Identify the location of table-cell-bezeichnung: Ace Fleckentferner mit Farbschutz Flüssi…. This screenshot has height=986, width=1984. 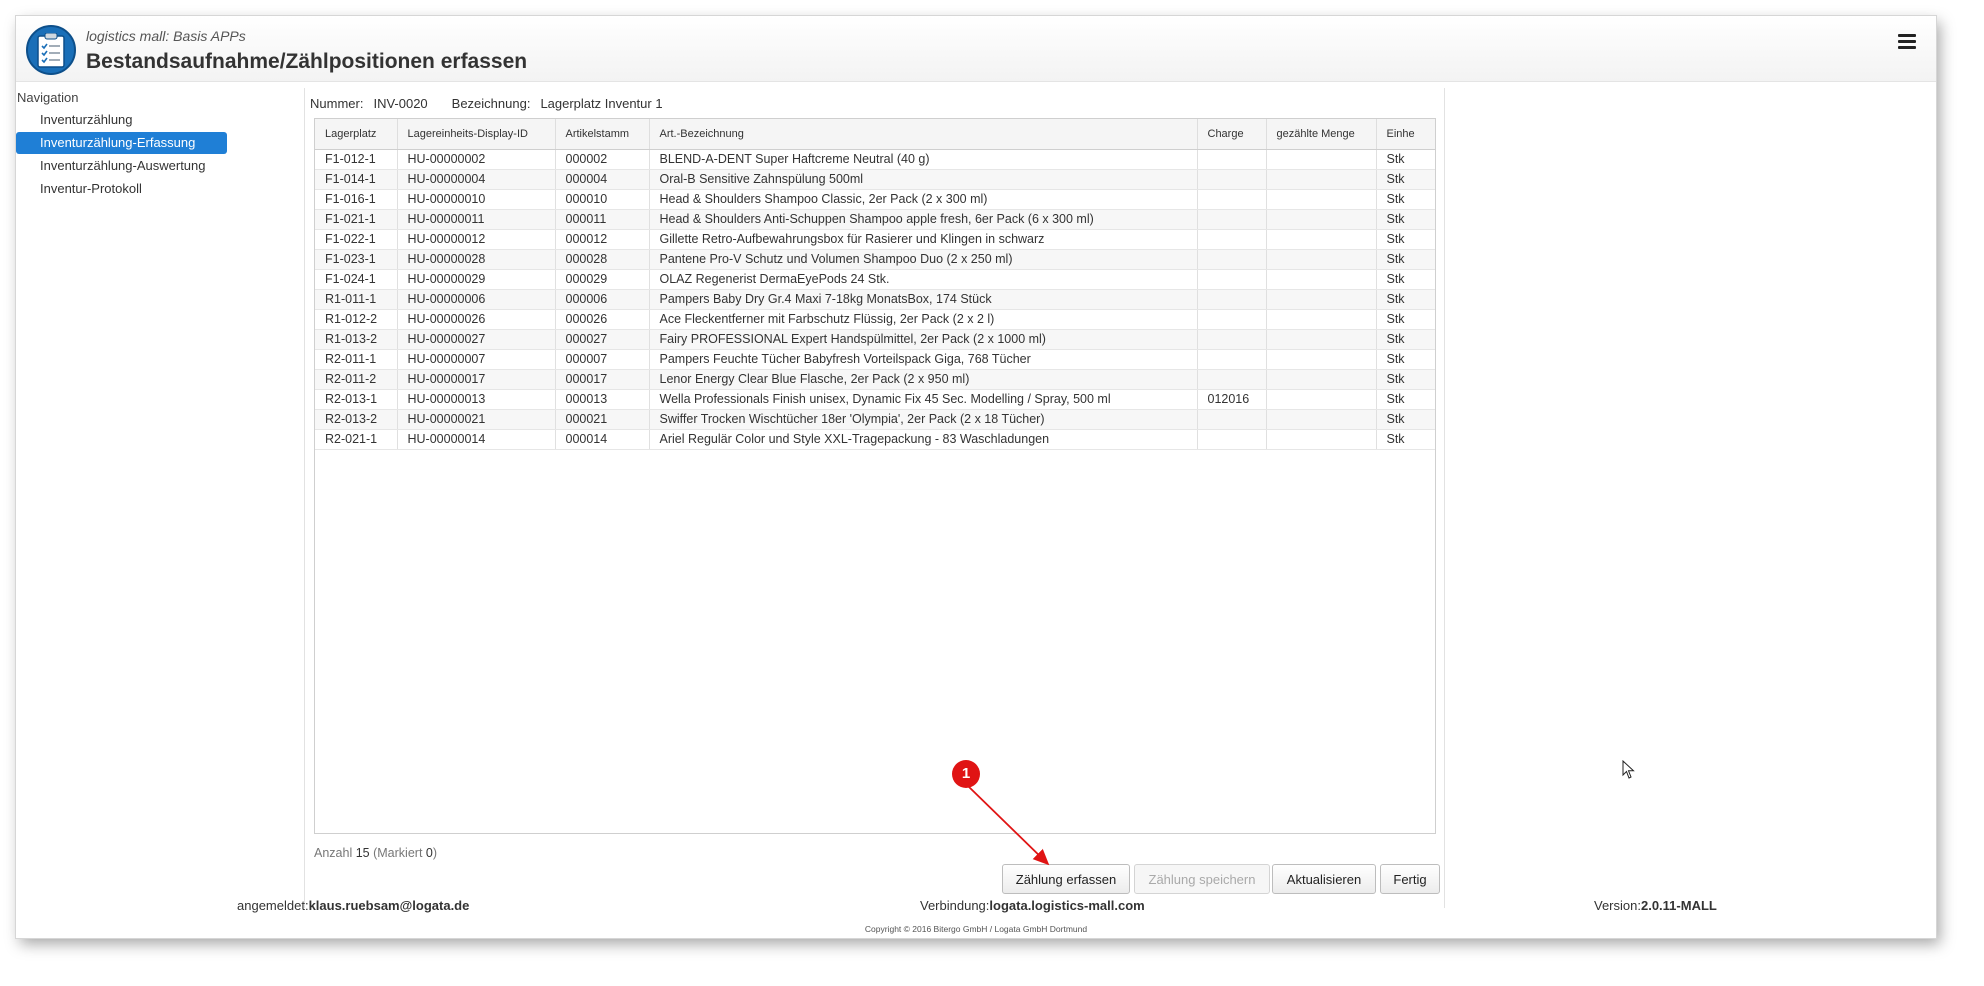
(923, 319).